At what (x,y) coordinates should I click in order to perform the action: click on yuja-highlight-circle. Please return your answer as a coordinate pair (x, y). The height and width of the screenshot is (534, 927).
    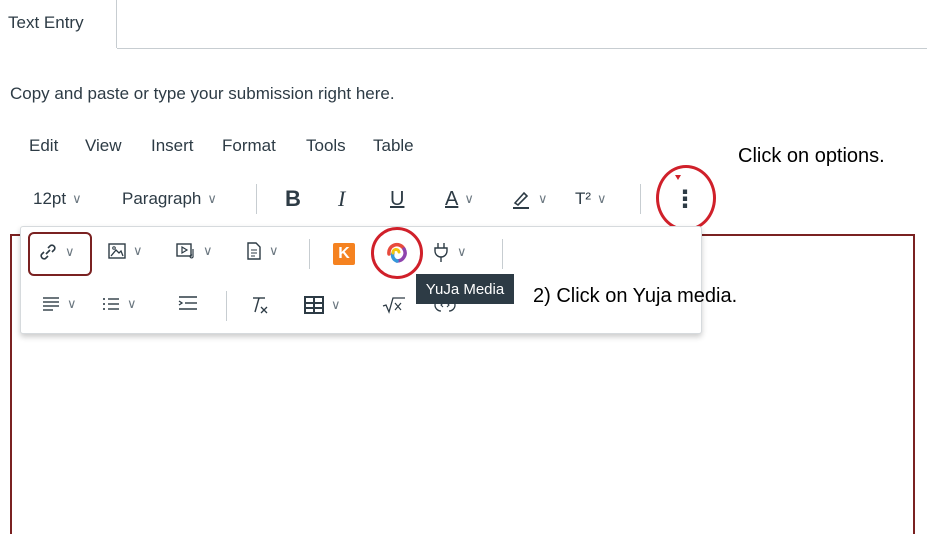
    Looking at the image, I should click on (397, 253).